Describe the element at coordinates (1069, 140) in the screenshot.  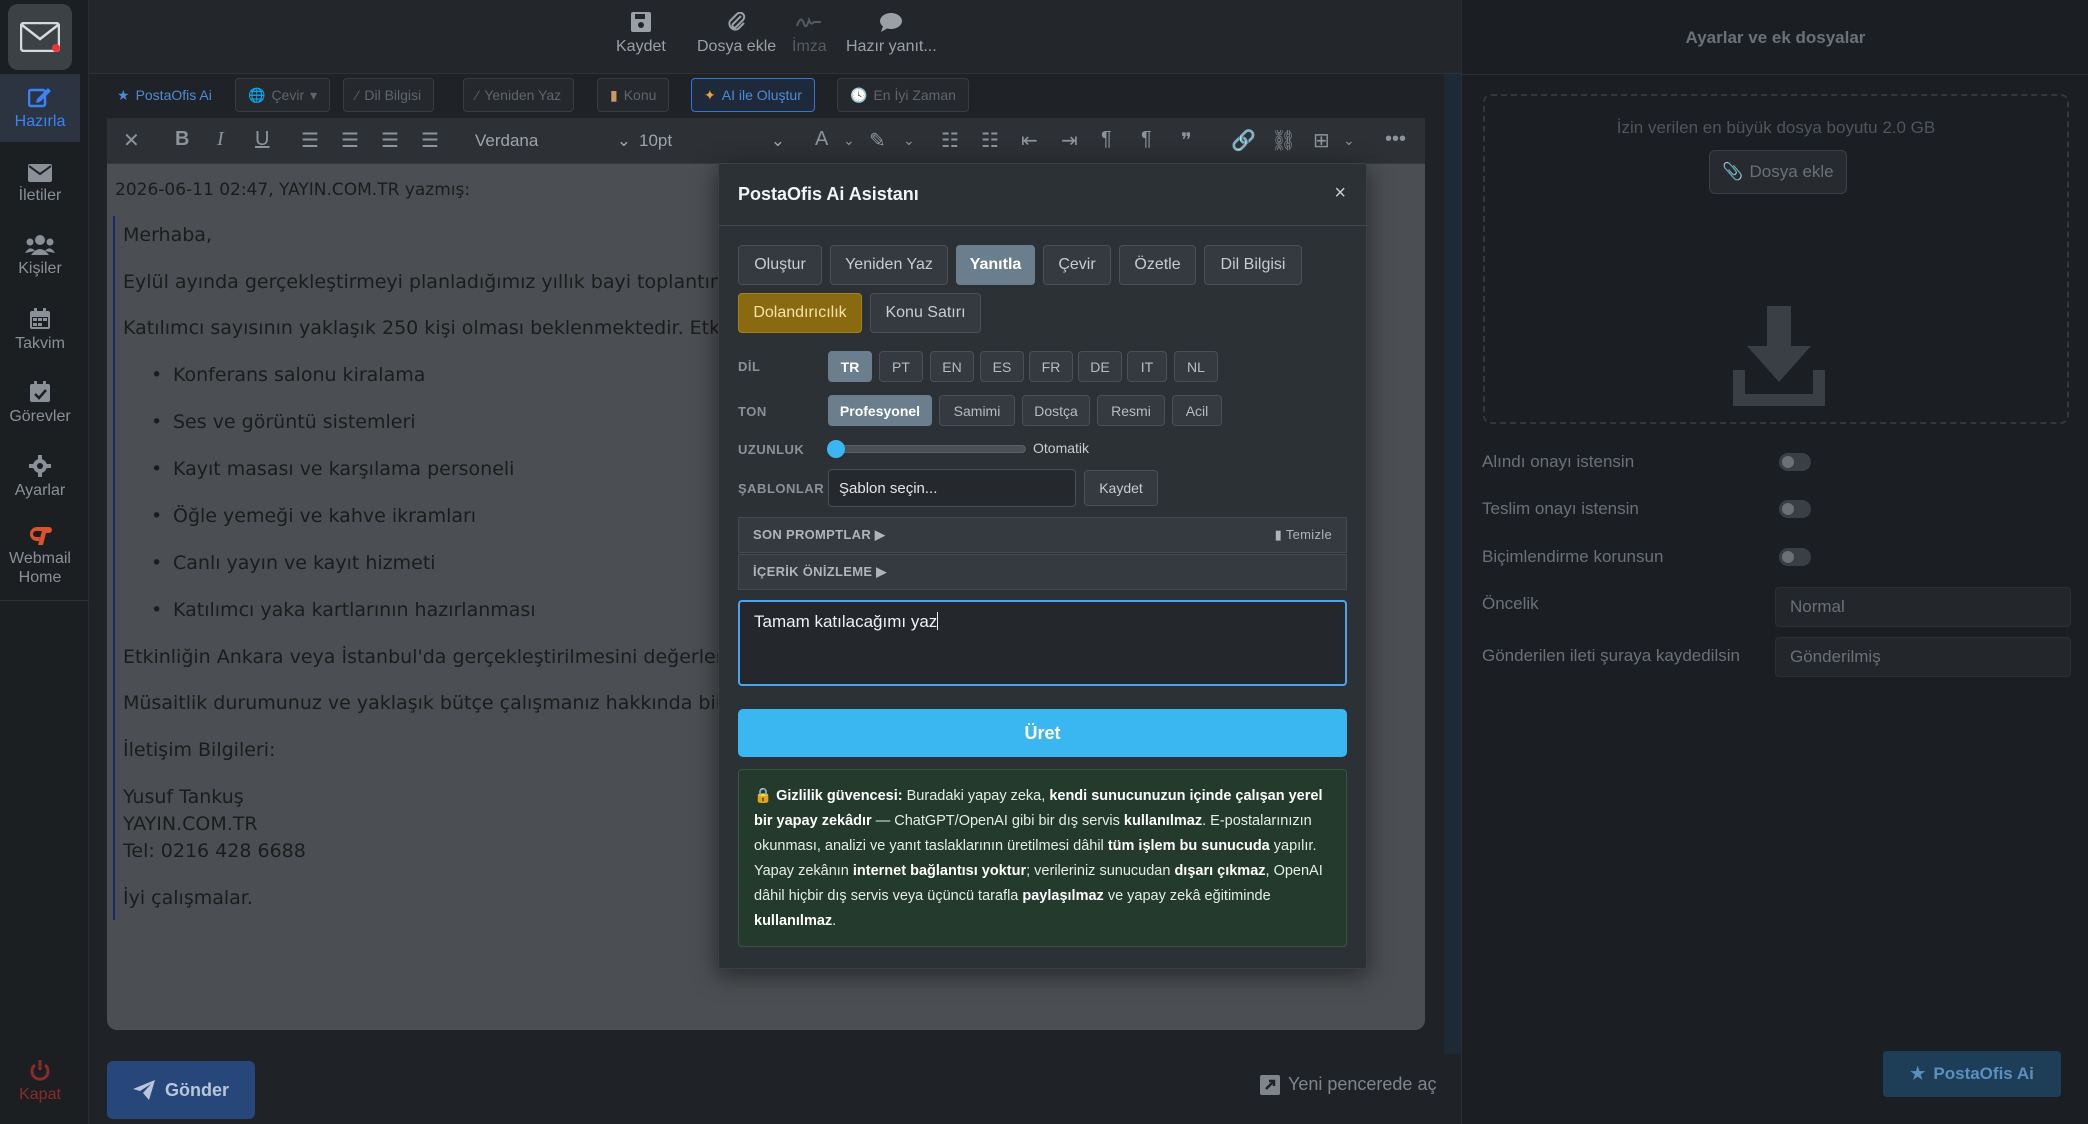
I see `indent-icon: ⇥` at that location.